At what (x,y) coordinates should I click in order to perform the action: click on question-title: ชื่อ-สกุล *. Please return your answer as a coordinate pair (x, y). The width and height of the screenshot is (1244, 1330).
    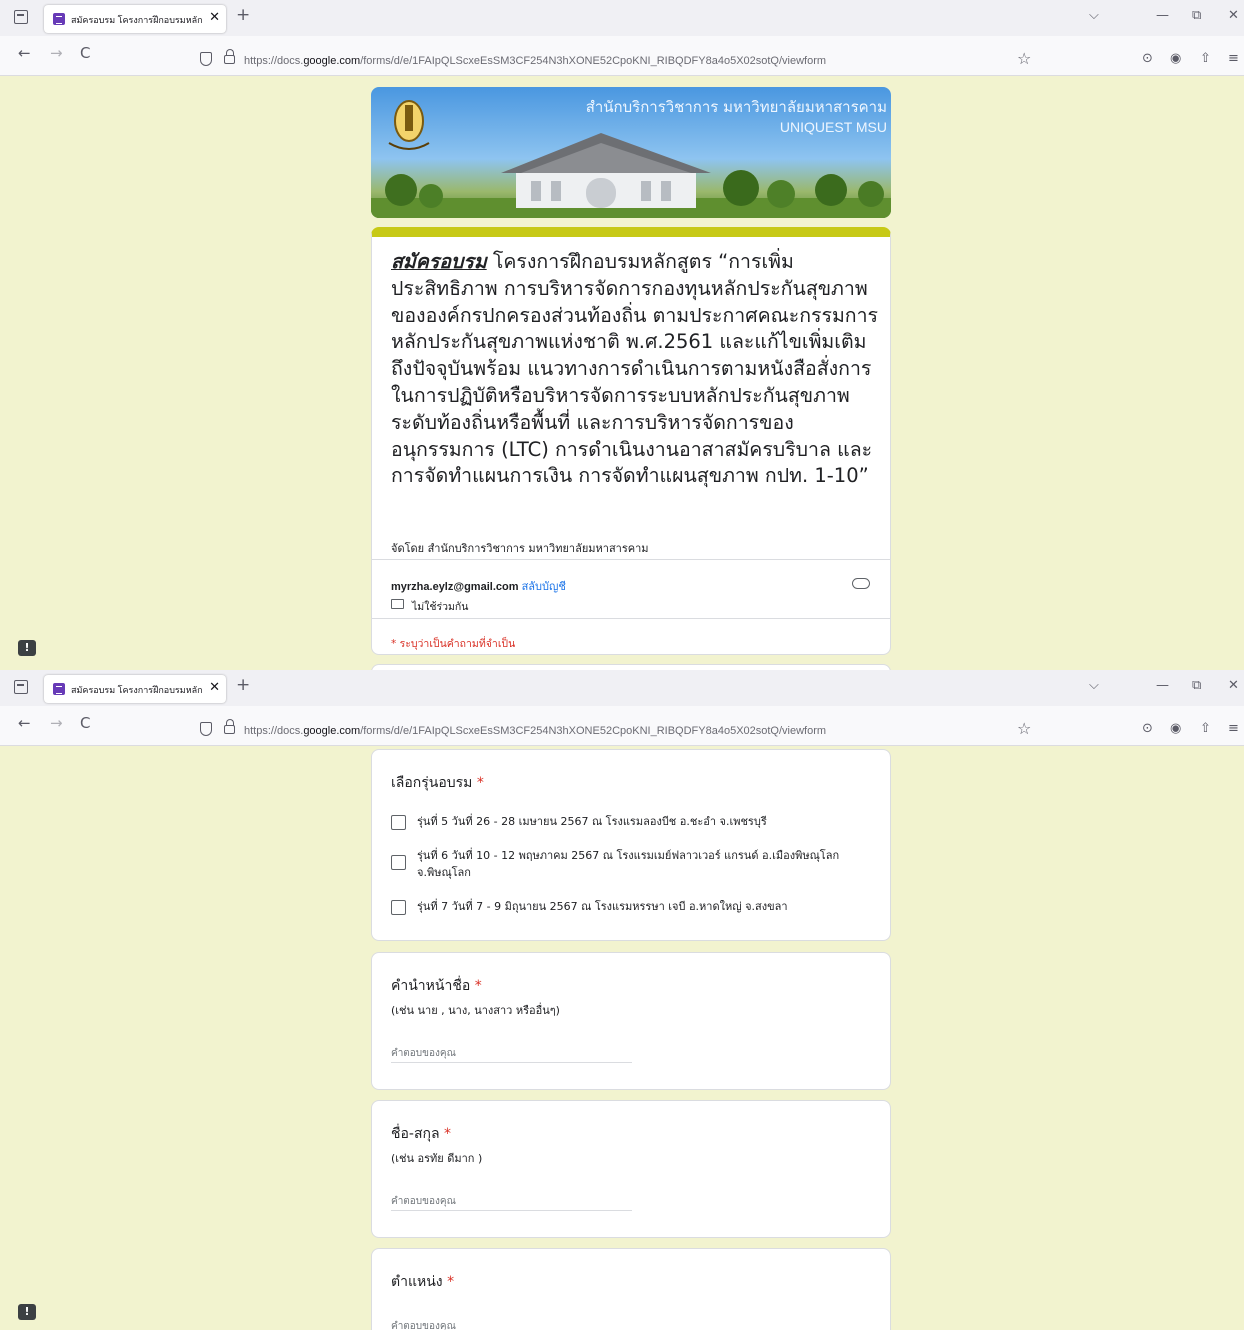
    Looking at the image, I should click on (421, 1134).